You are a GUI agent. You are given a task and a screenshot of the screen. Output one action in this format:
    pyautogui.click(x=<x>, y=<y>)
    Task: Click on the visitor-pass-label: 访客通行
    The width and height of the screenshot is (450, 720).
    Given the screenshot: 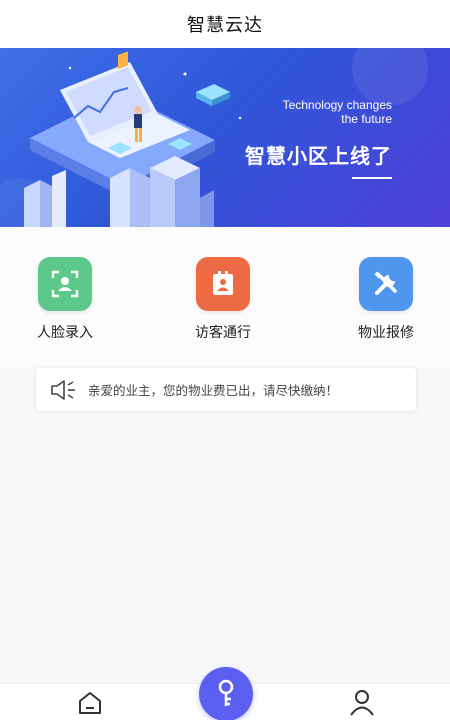 What is the action you would take?
    pyautogui.click(x=223, y=333)
    